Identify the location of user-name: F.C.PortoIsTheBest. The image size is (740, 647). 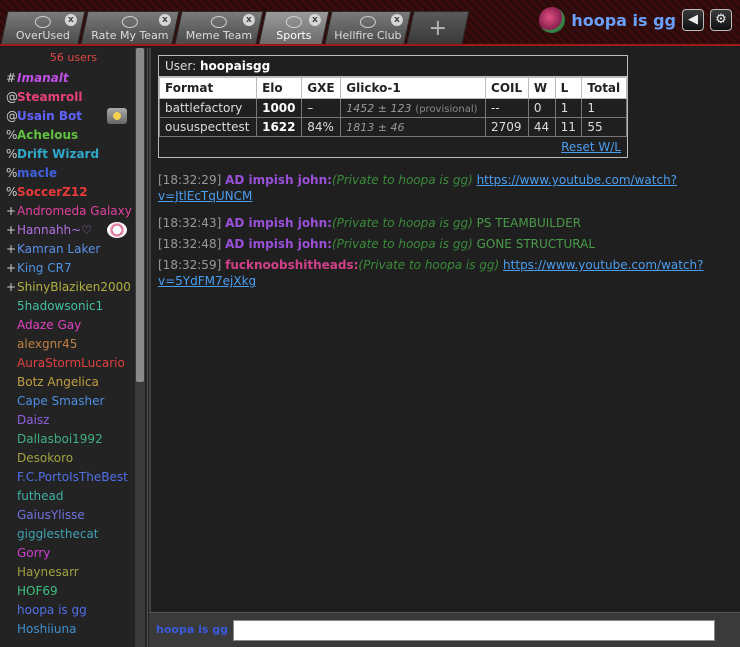
(72, 477).